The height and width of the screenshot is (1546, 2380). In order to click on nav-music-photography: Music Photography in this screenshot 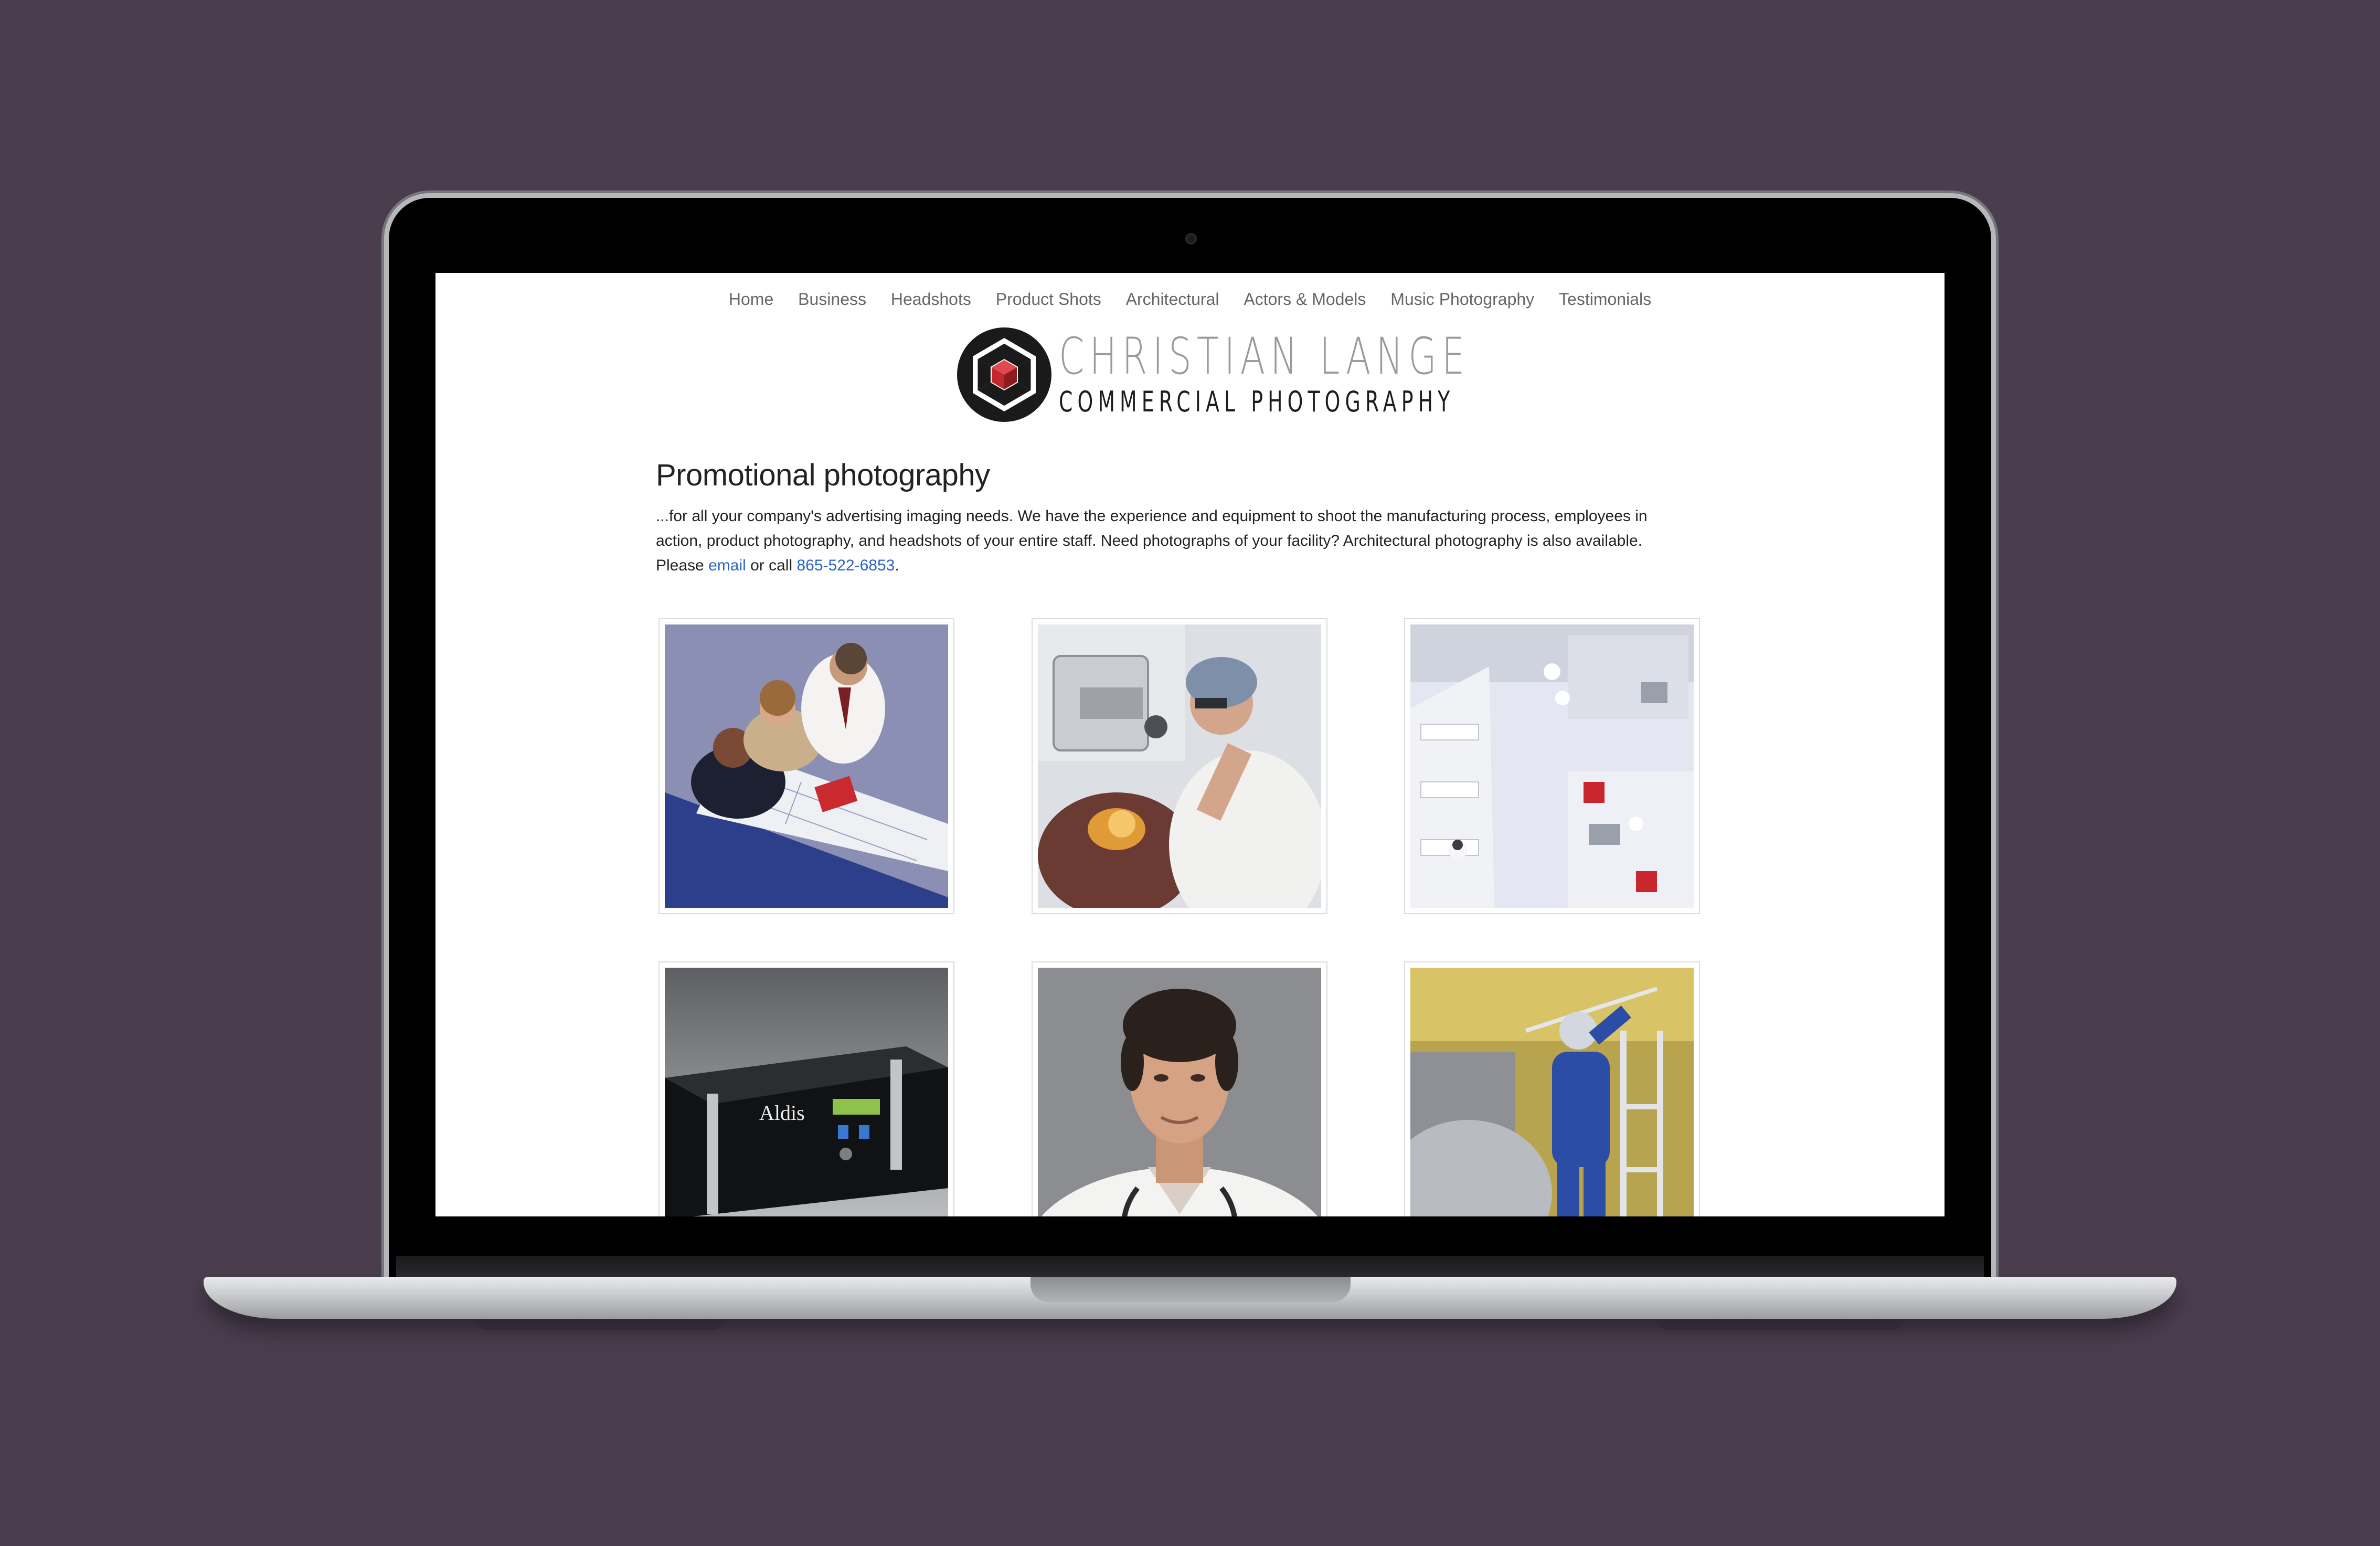, I will do `click(1462, 299)`.